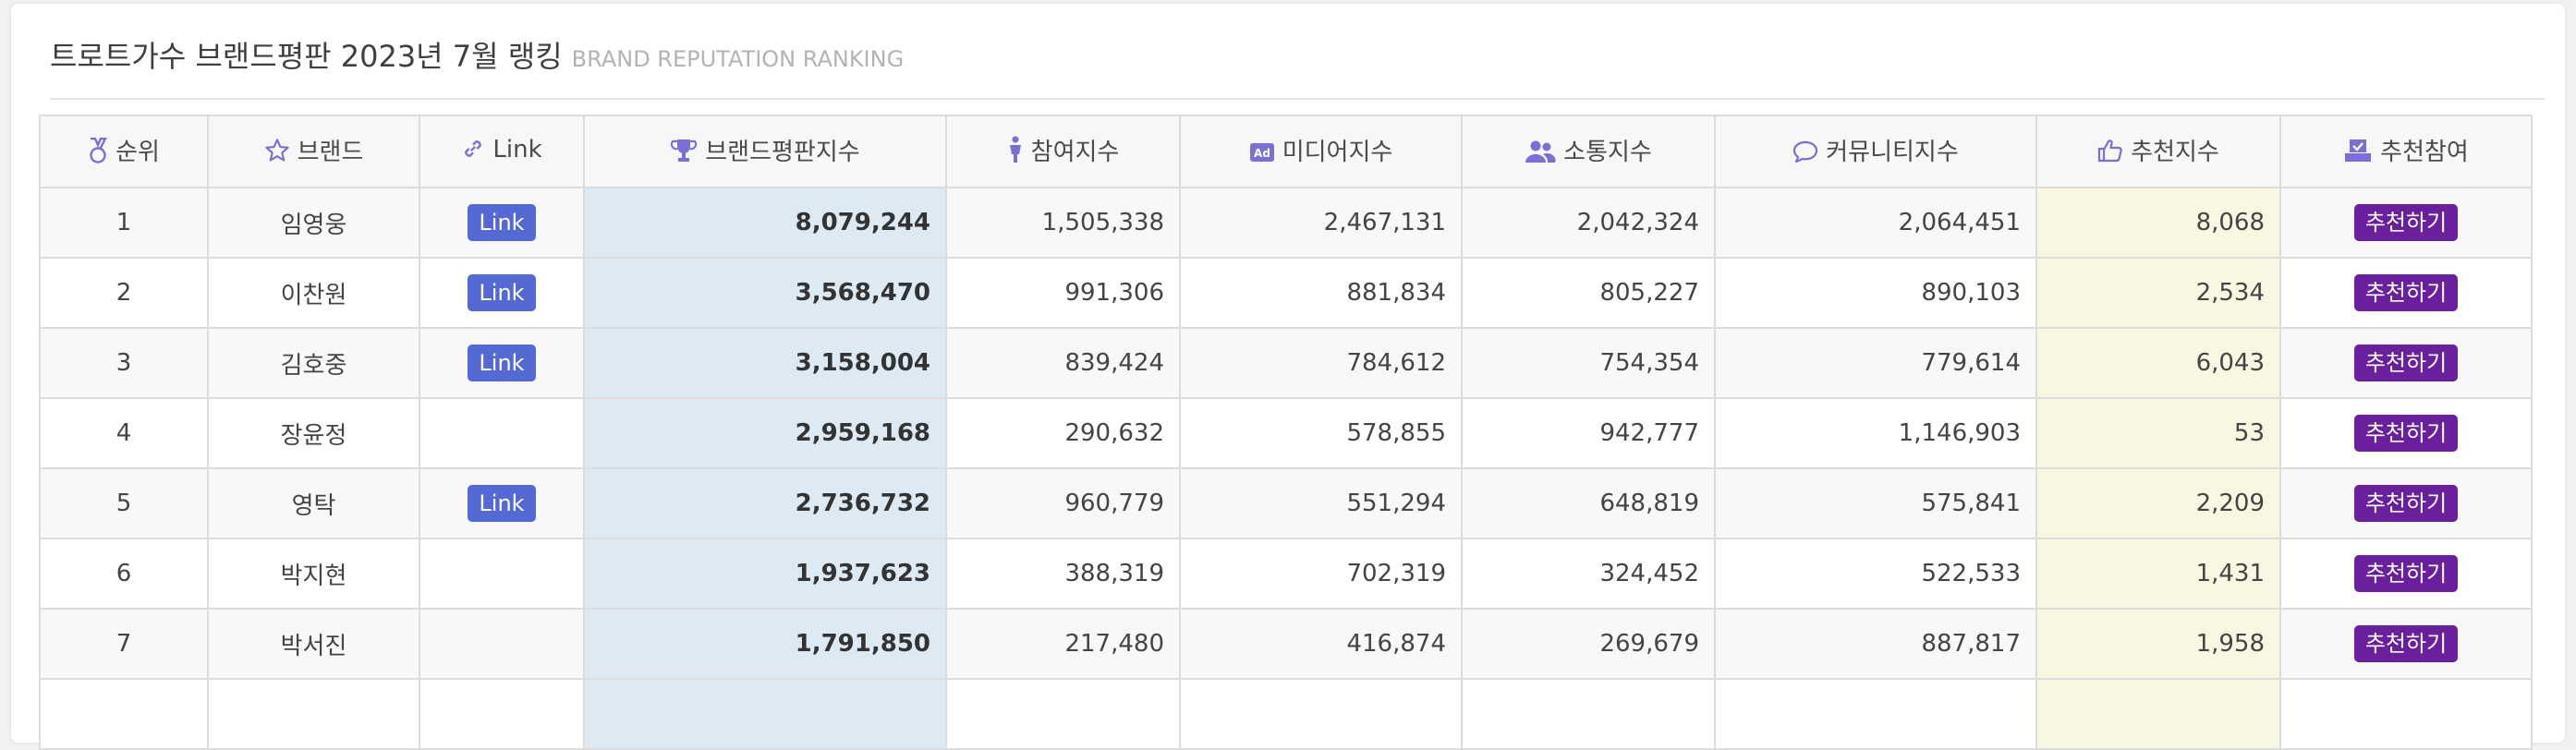  What do you see at coordinates (1588, 223) in the screenshot?
I see `communication-score: 2,042,324` at bounding box center [1588, 223].